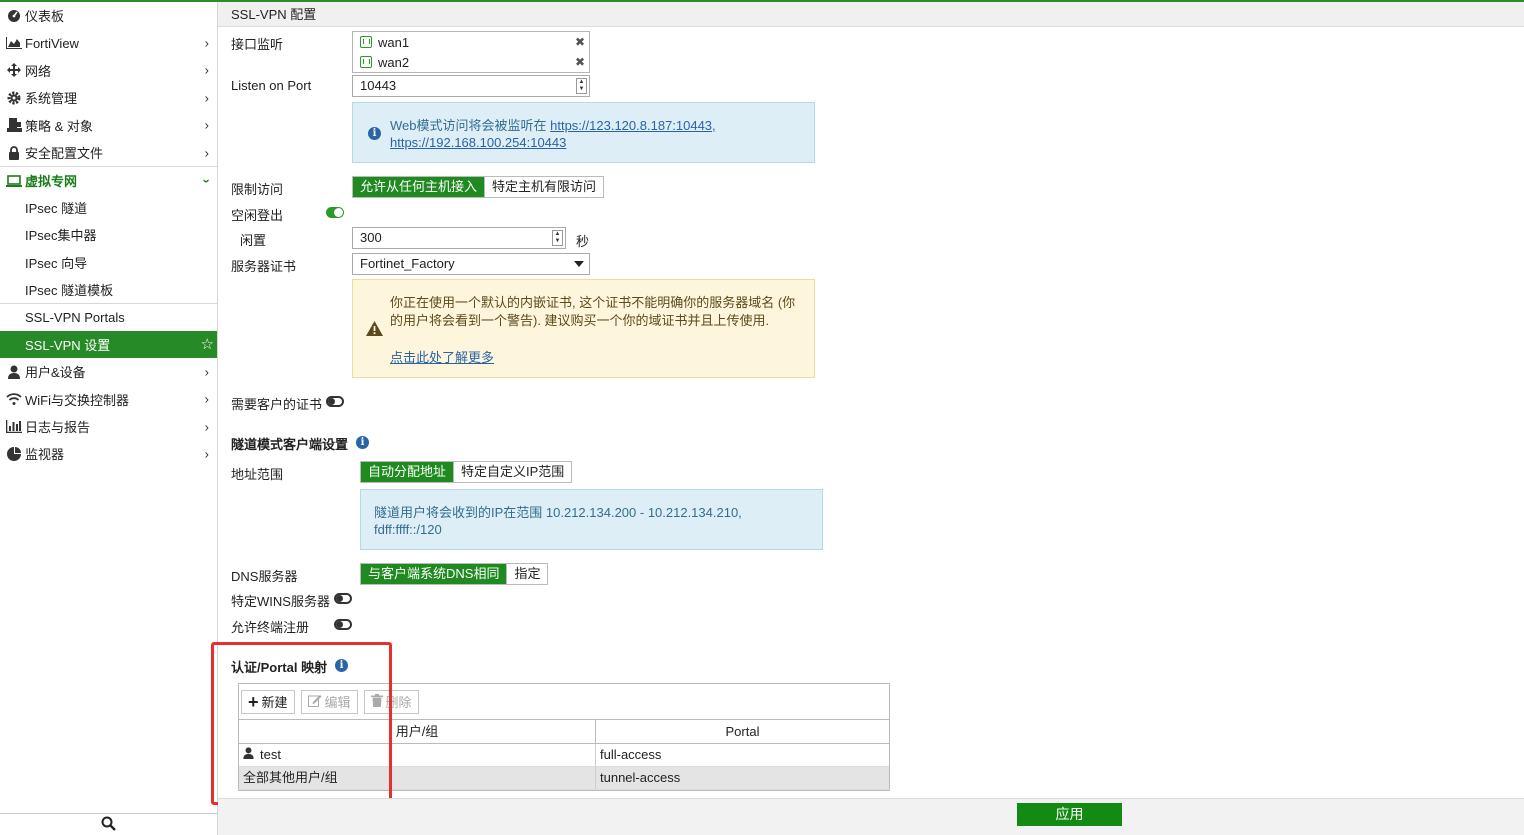 This screenshot has width=1524, height=835. I want to click on sidebar-item-label: IPsec 隧道, so click(56, 208).